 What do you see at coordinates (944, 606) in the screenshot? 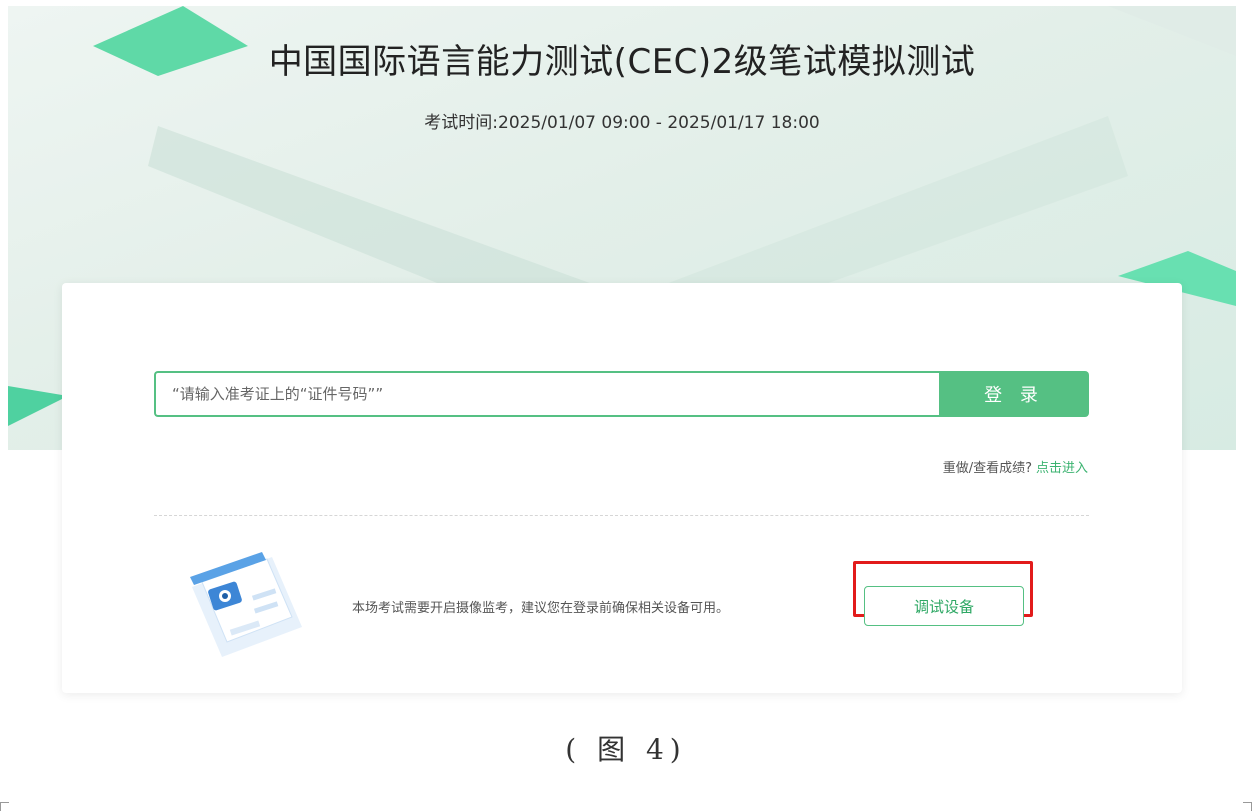
I see `test-device-button: 调试设备` at bounding box center [944, 606].